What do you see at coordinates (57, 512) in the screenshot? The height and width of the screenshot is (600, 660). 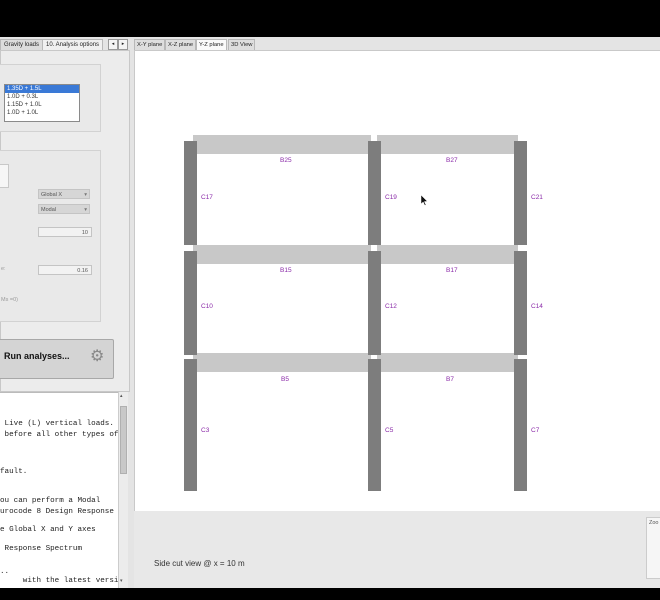 I see `log-line: urocode 8 Design Response` at bounding box center [57, 512].